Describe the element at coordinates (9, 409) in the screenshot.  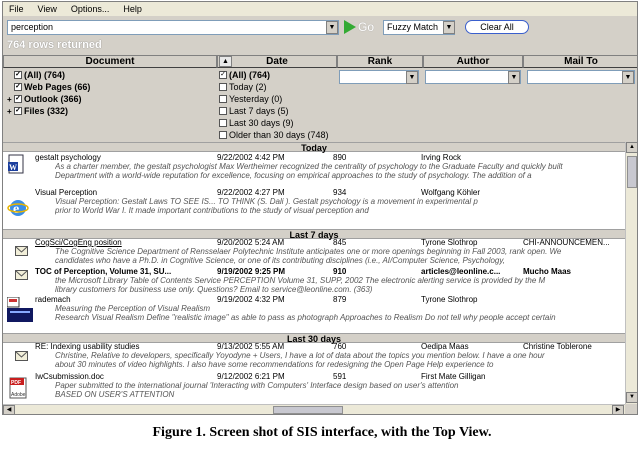
I see `scroll-left-icon: ◀` at that location.